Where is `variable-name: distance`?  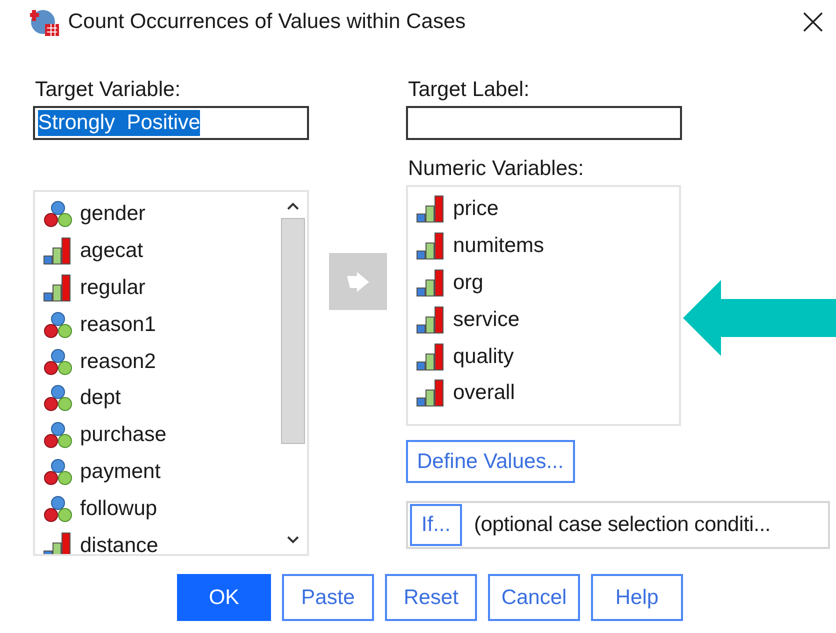
variable-name: distance is located at coordinates (119, 544).